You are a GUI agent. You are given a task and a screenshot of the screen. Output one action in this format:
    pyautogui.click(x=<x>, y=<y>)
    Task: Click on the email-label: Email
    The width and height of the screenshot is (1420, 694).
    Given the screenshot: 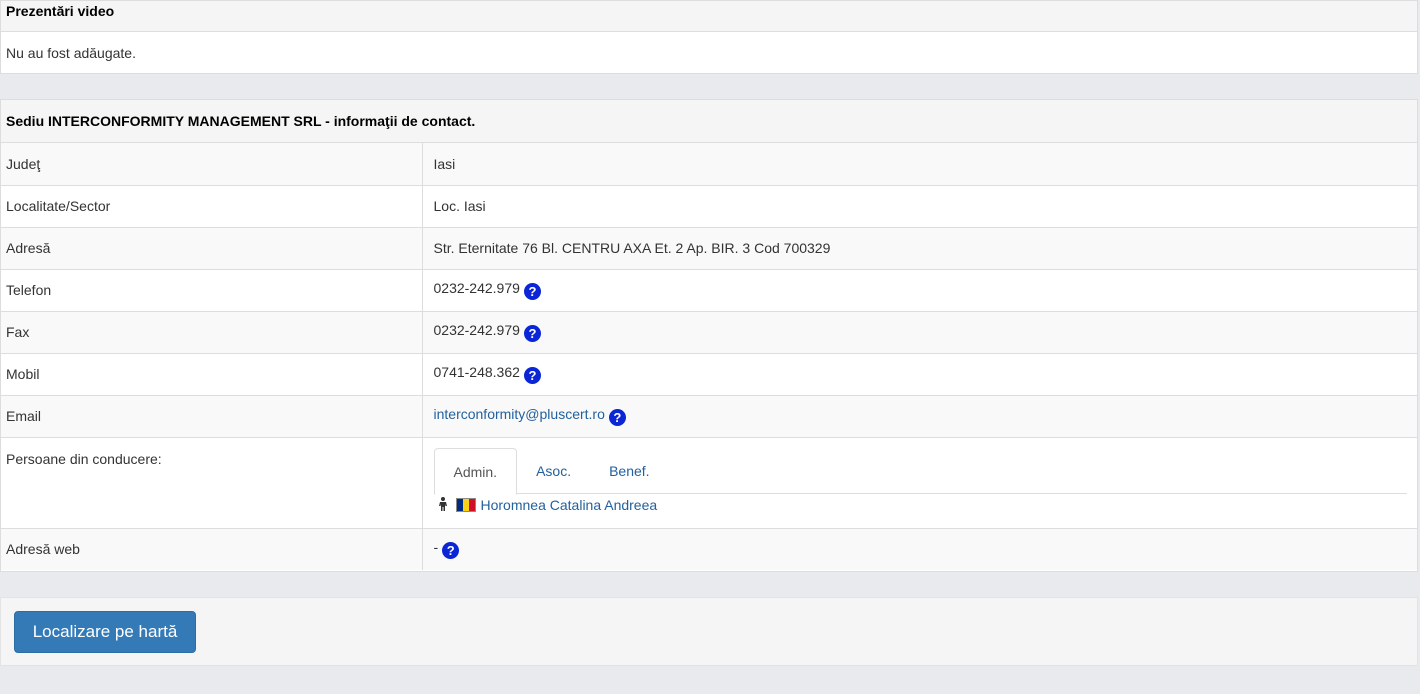 What is the action you would take?
    pyautogui.click(x=212, y=415)
    